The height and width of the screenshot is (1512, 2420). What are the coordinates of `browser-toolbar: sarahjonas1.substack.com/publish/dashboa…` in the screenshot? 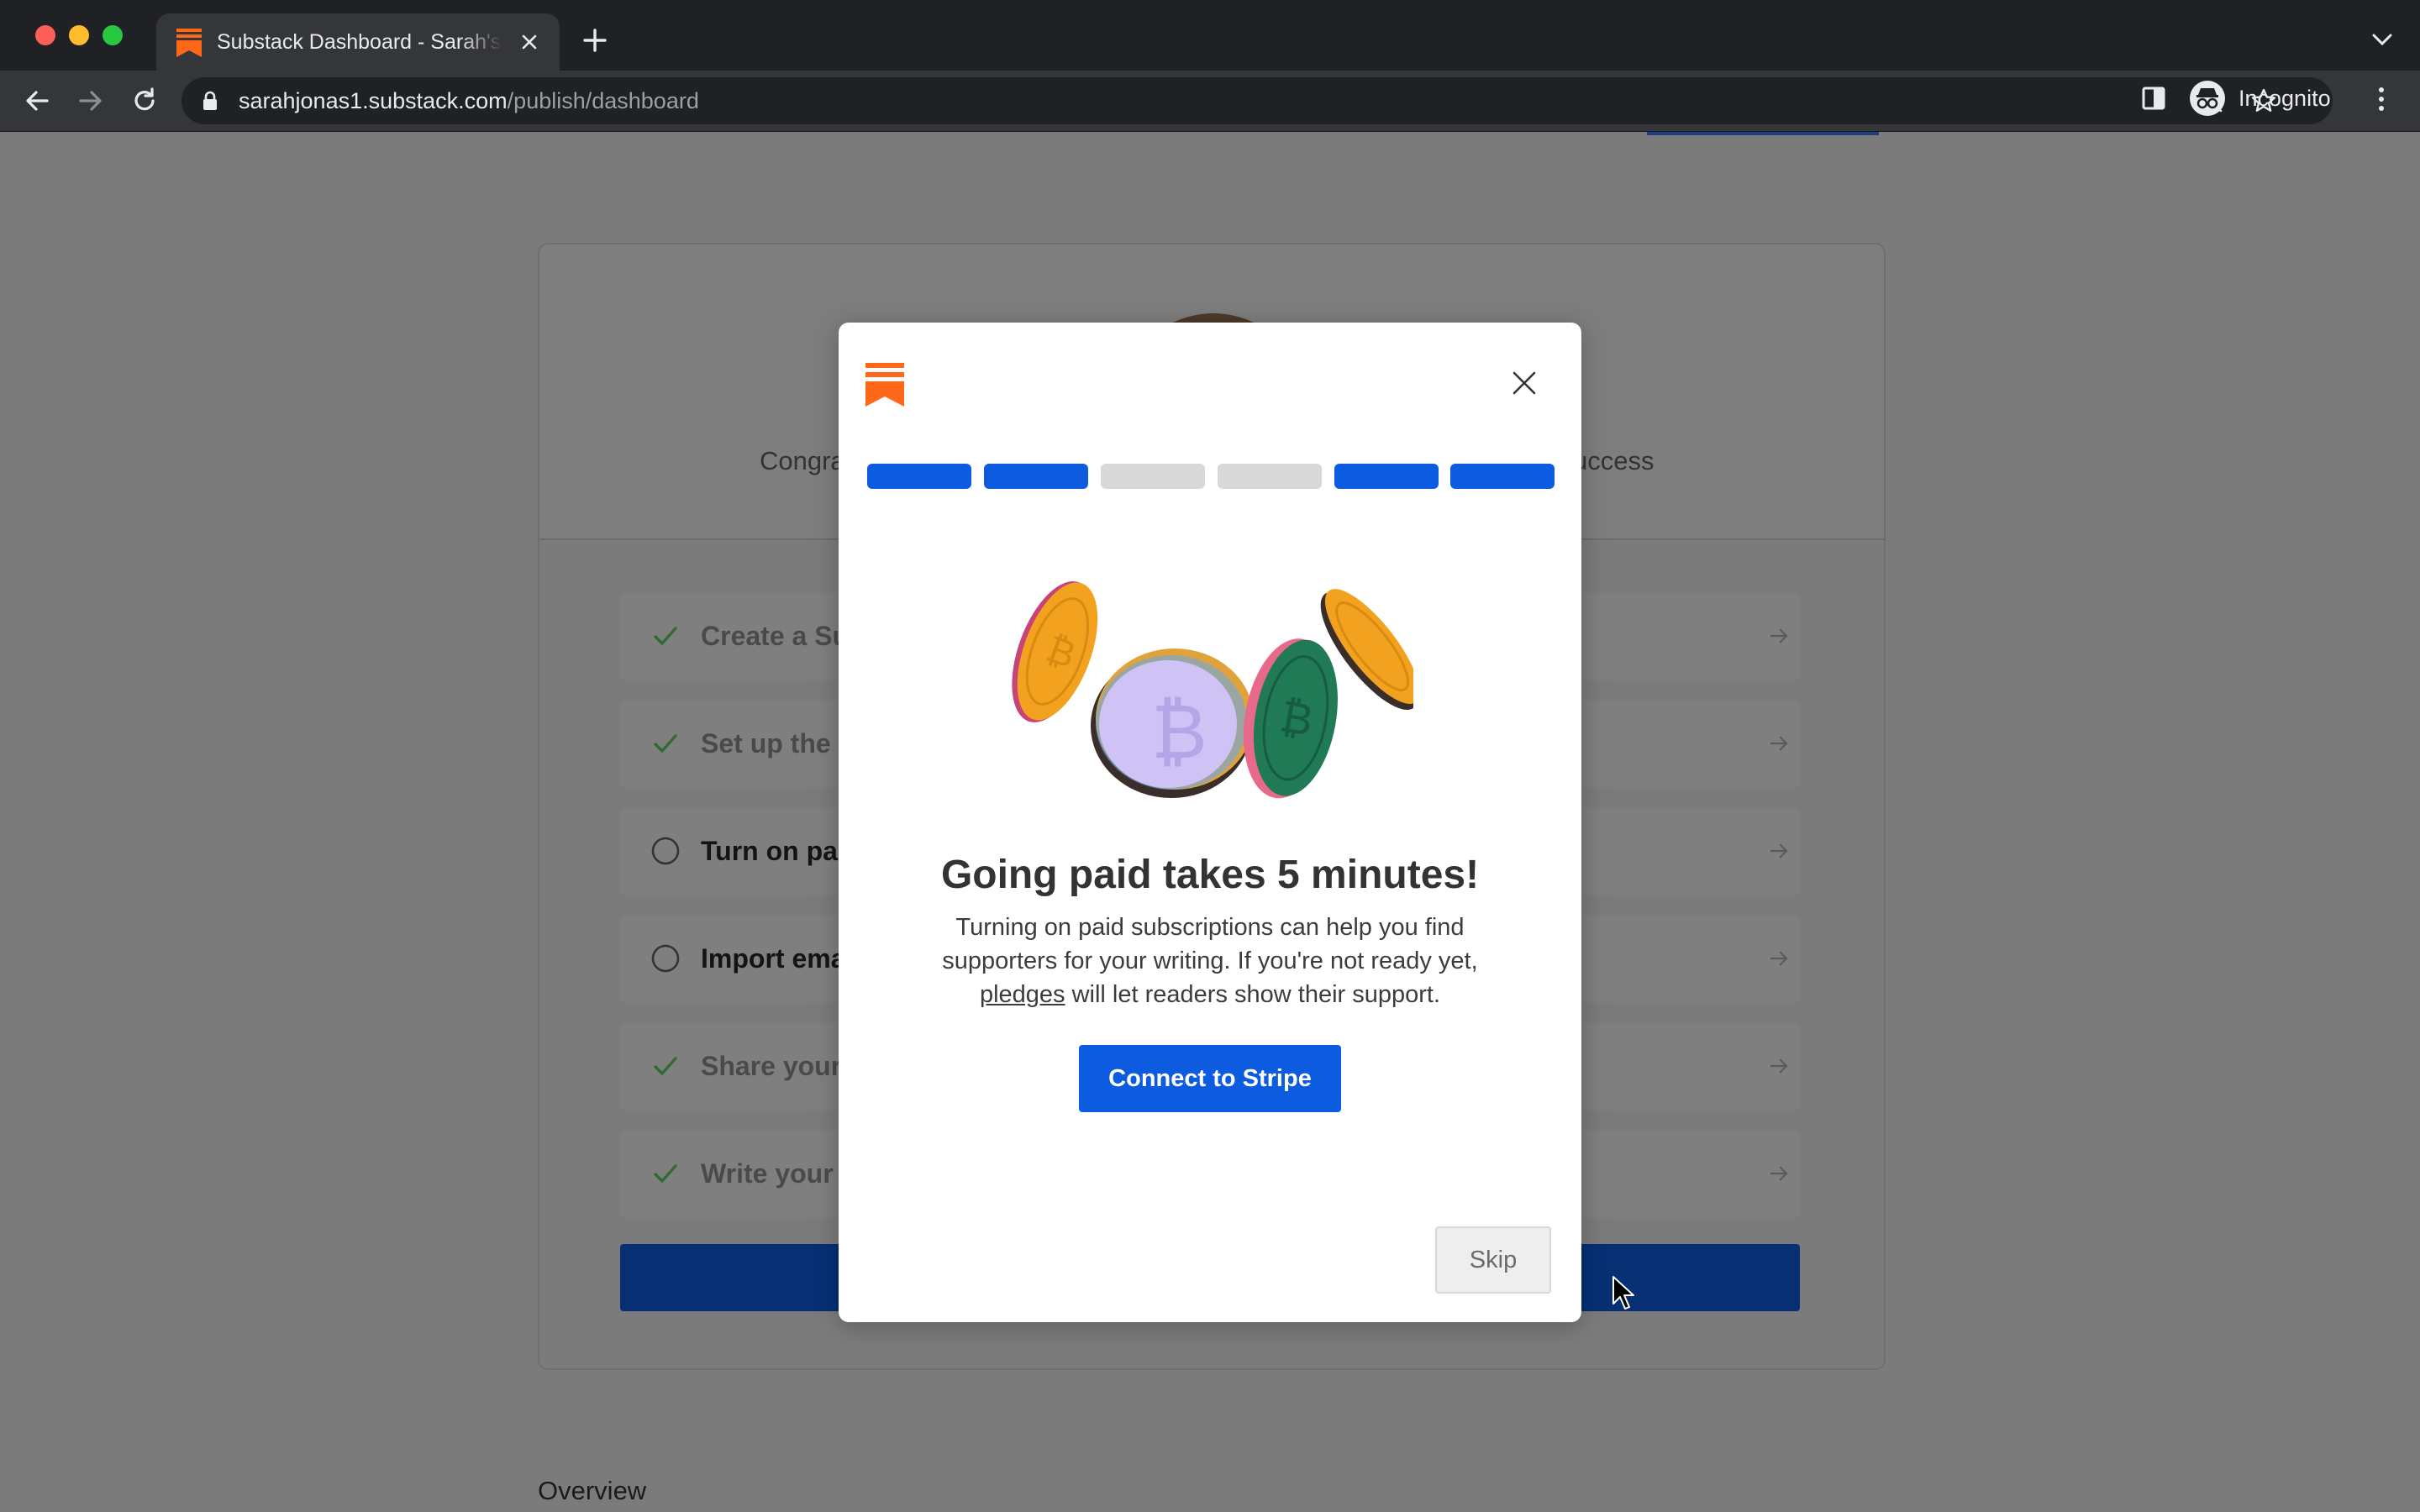 It's located at (1210, 101).